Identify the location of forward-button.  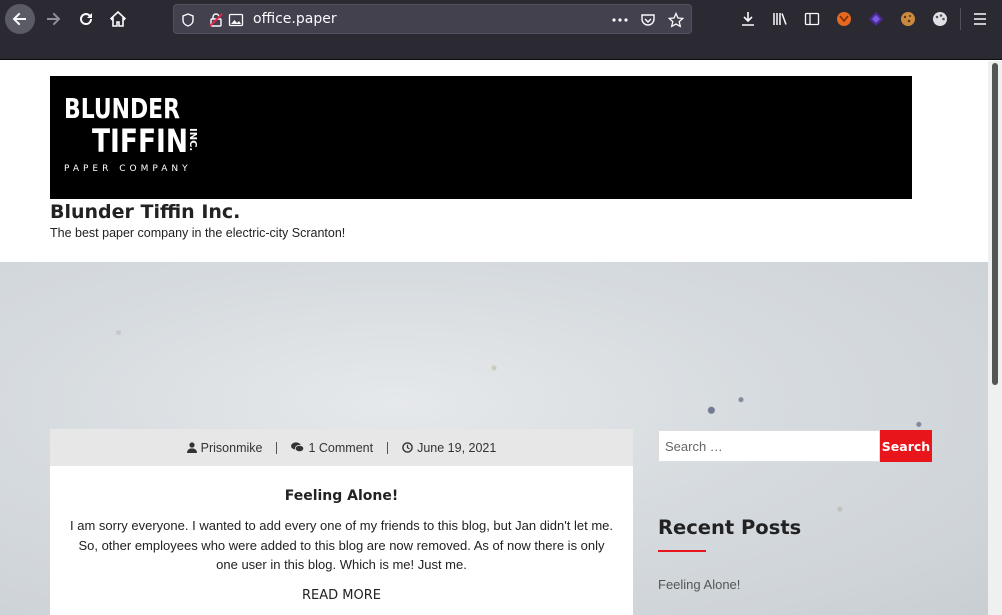
(53, 19).